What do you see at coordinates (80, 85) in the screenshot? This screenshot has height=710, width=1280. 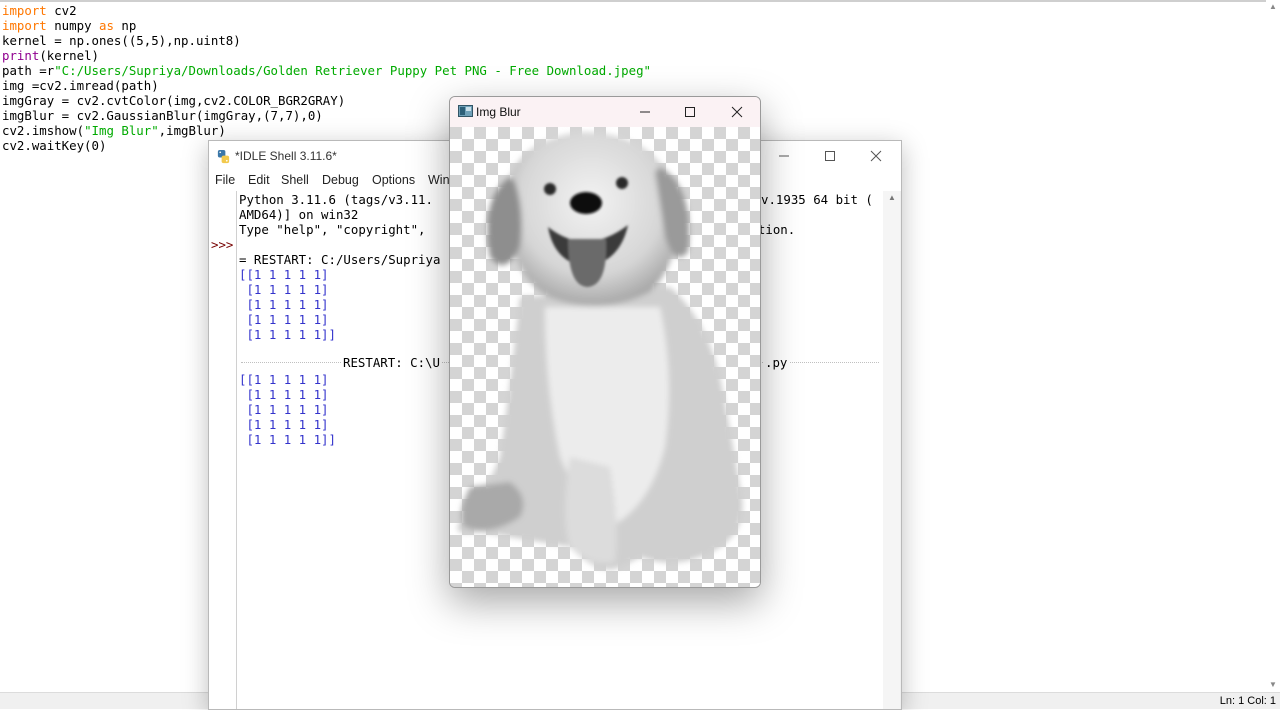 I see `code-token: img =cv2.imread(path)` at bounding box center [80, 85].